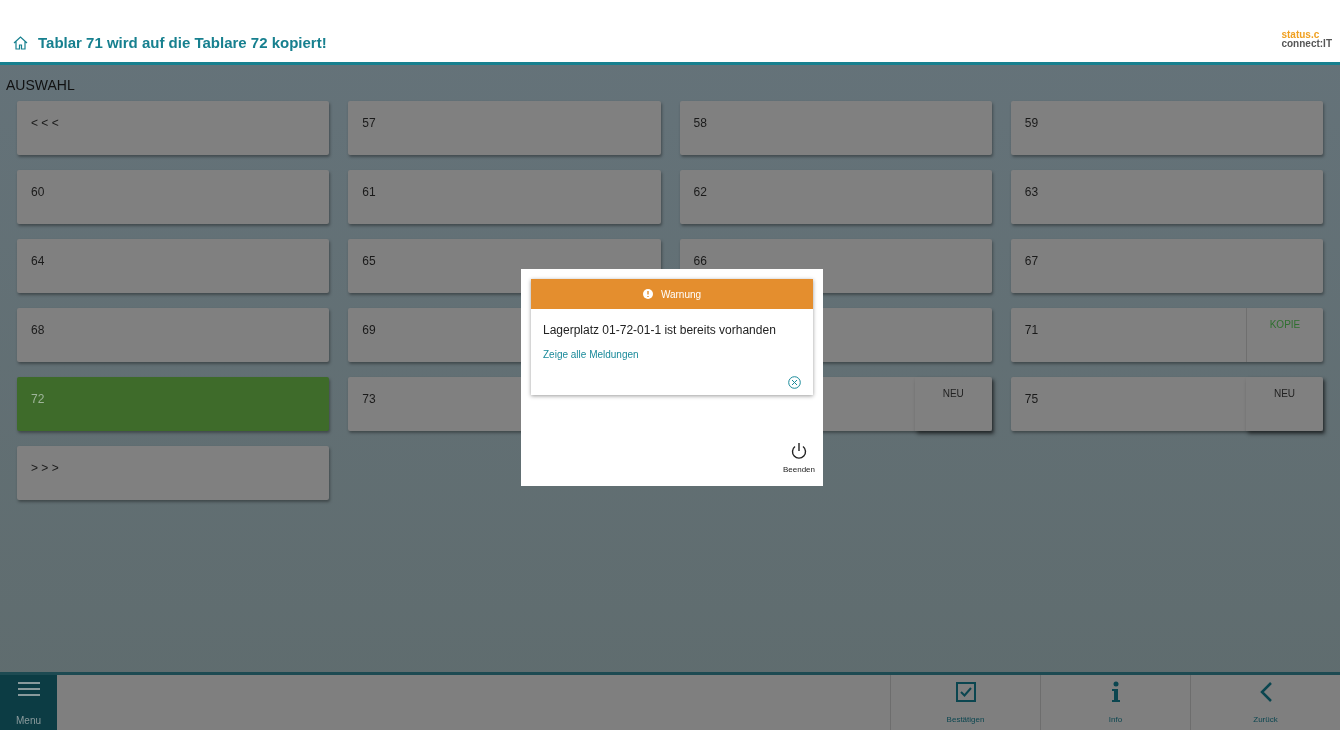 The height and width of the screenshot is (730, 1340). I want to click on show-messages-link: Zeige alle Meldungen, so click(591, 354).